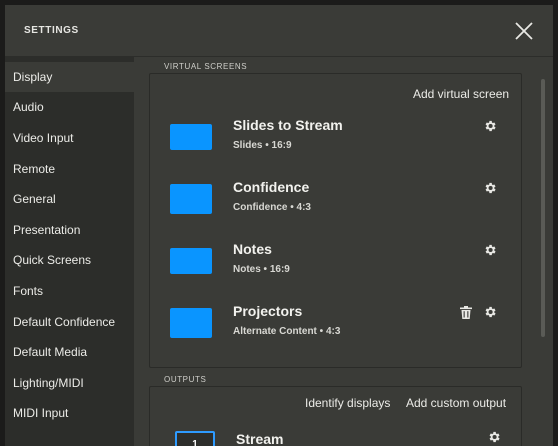 The image size is (558, 446). What do you see at coordinates (69, 413) in the screenshot?
I see `sidebar-item-midi-input: MIDI Input` at bounding box center [69, 413].